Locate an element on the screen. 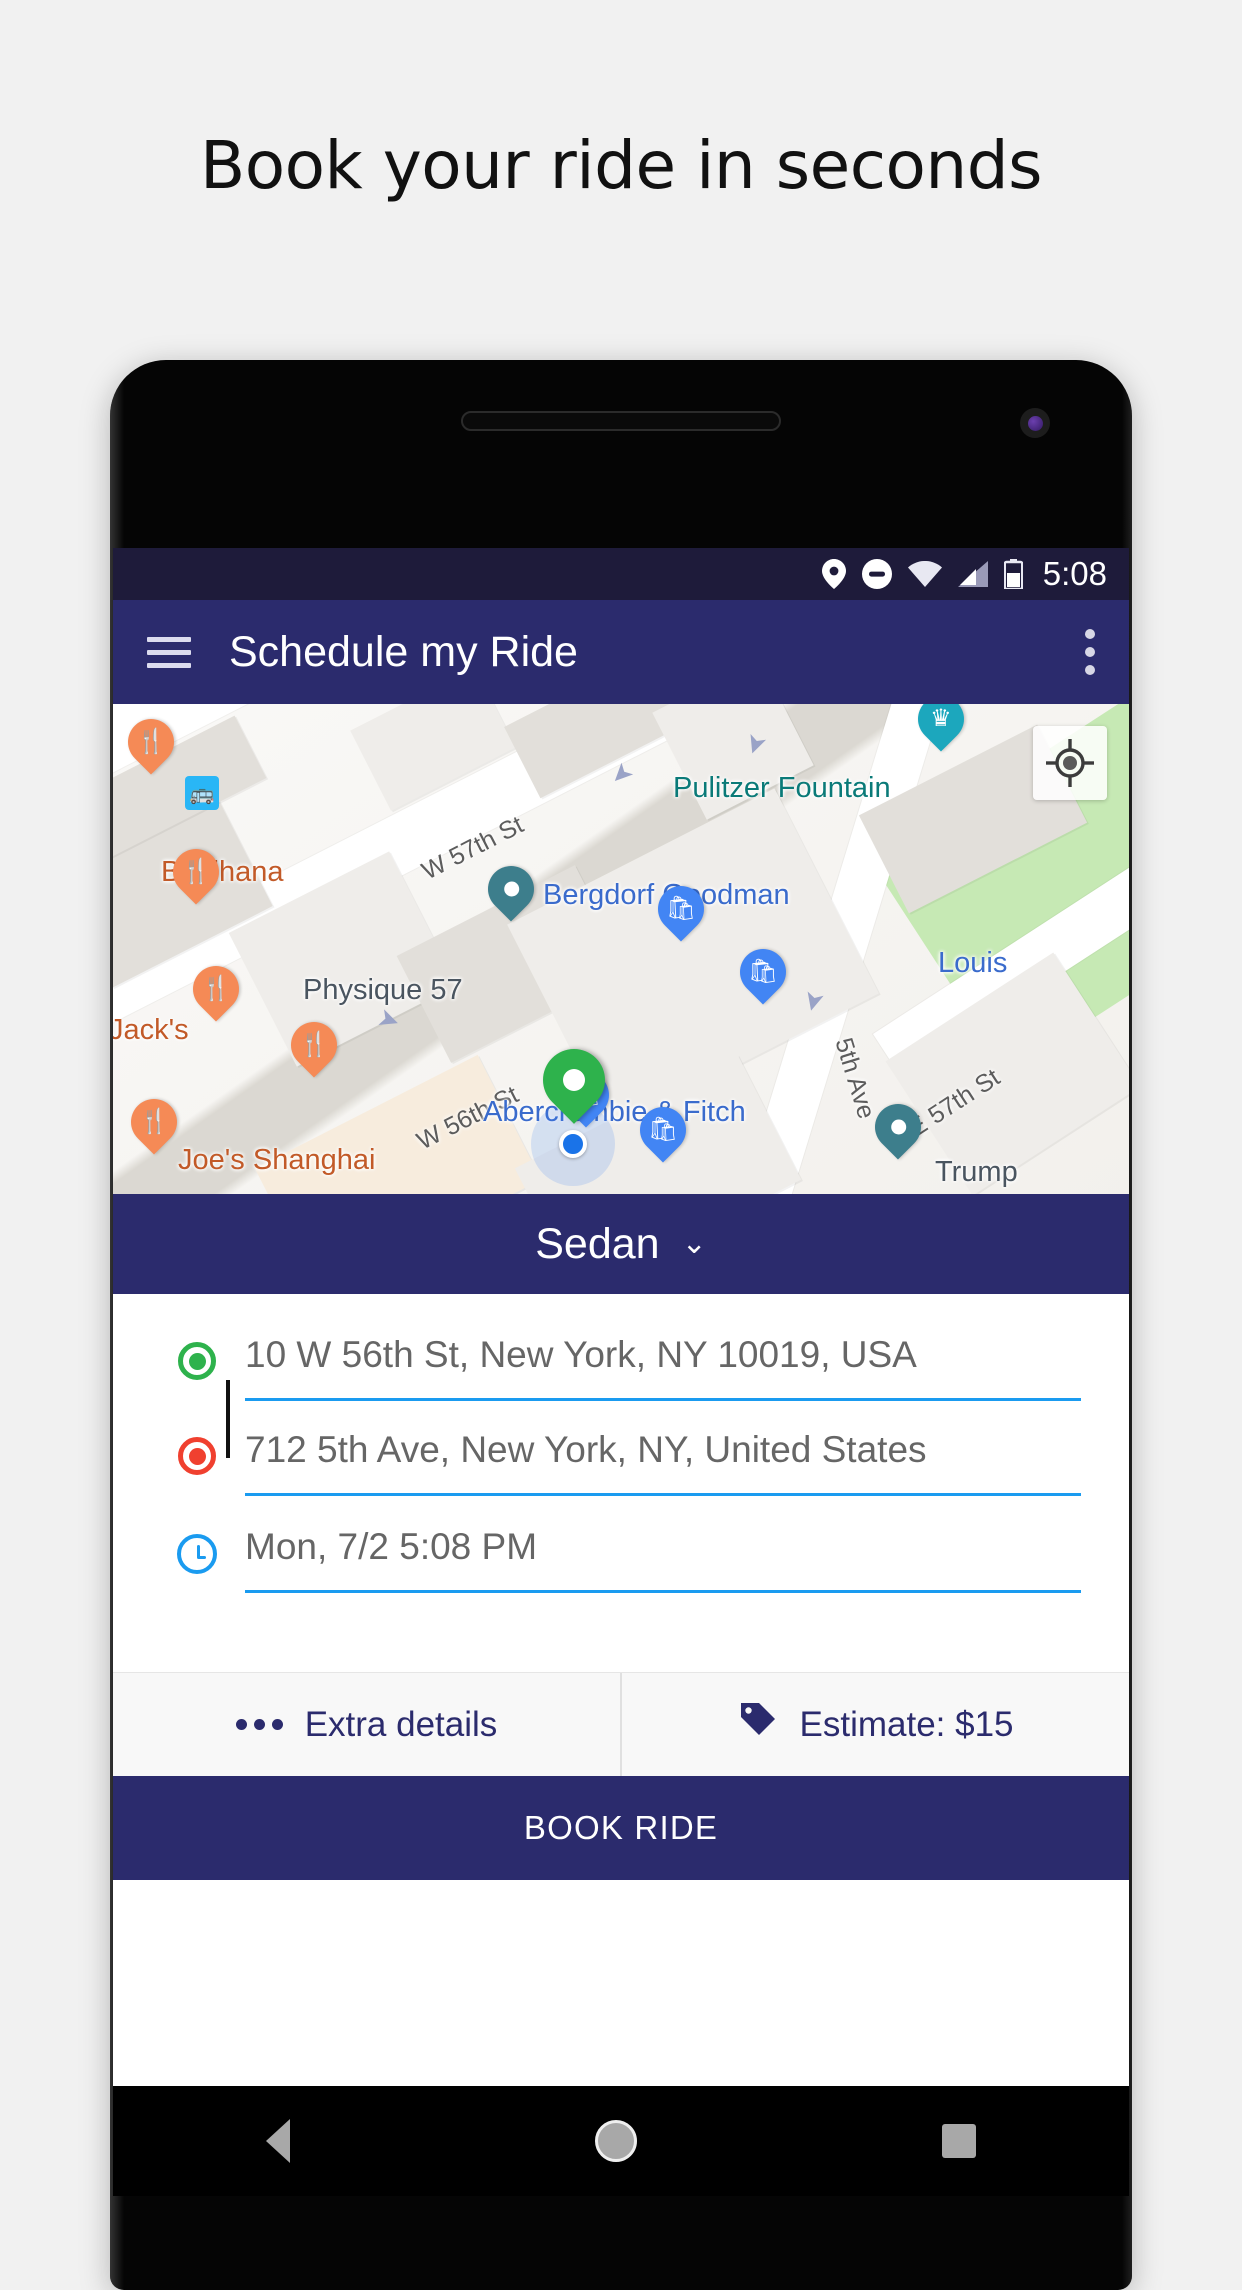 The image size is (1242, 2290). do-not-disturb-icon is located at coordinates (876, 574).